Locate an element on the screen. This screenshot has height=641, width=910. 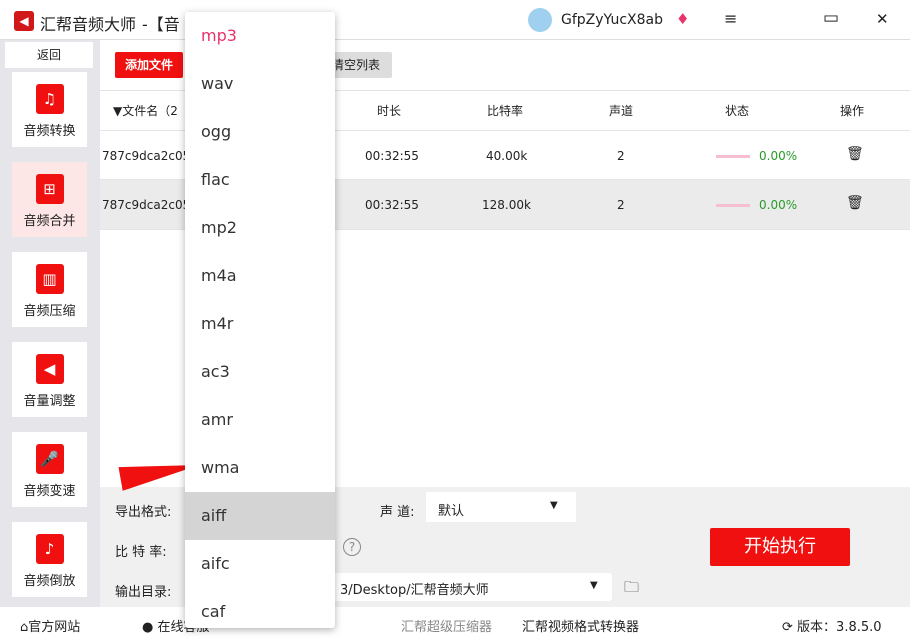
format-option-ogg: ogg is located at coordinates (260, 132).